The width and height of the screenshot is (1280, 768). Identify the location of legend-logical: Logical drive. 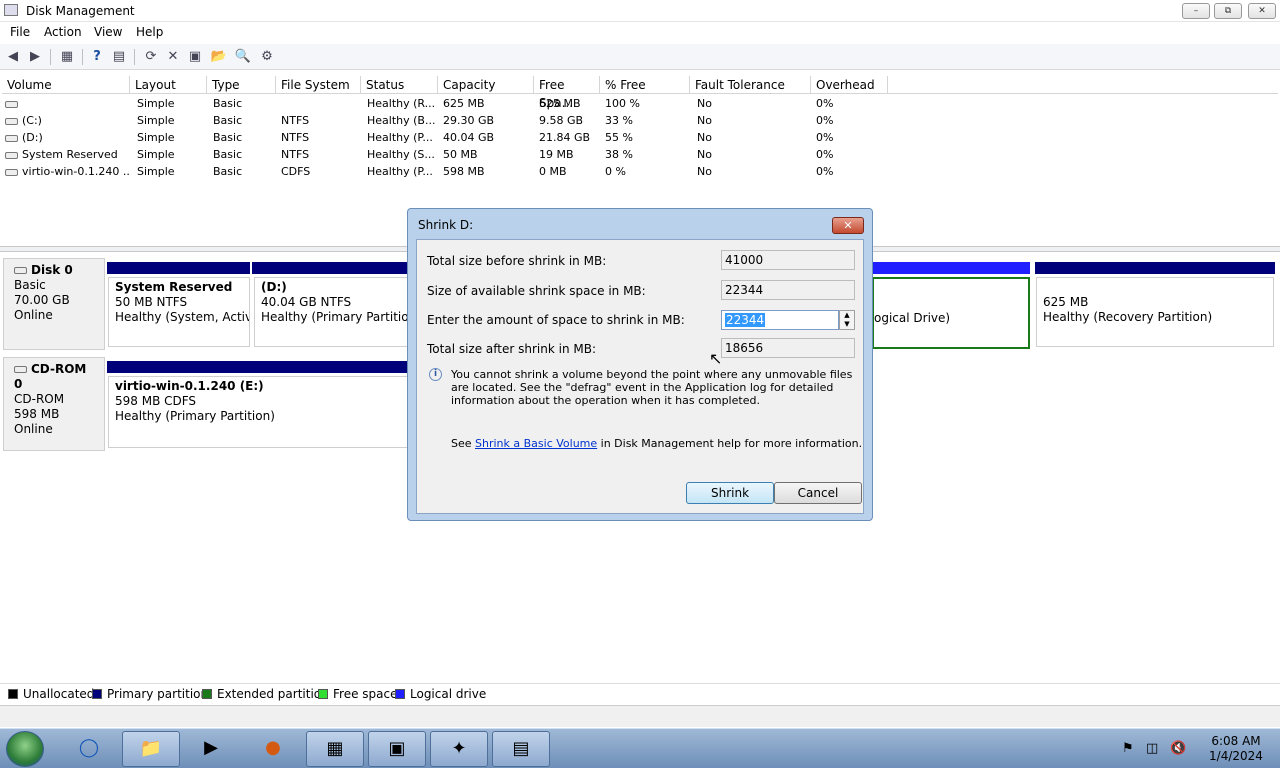
(448, 694).